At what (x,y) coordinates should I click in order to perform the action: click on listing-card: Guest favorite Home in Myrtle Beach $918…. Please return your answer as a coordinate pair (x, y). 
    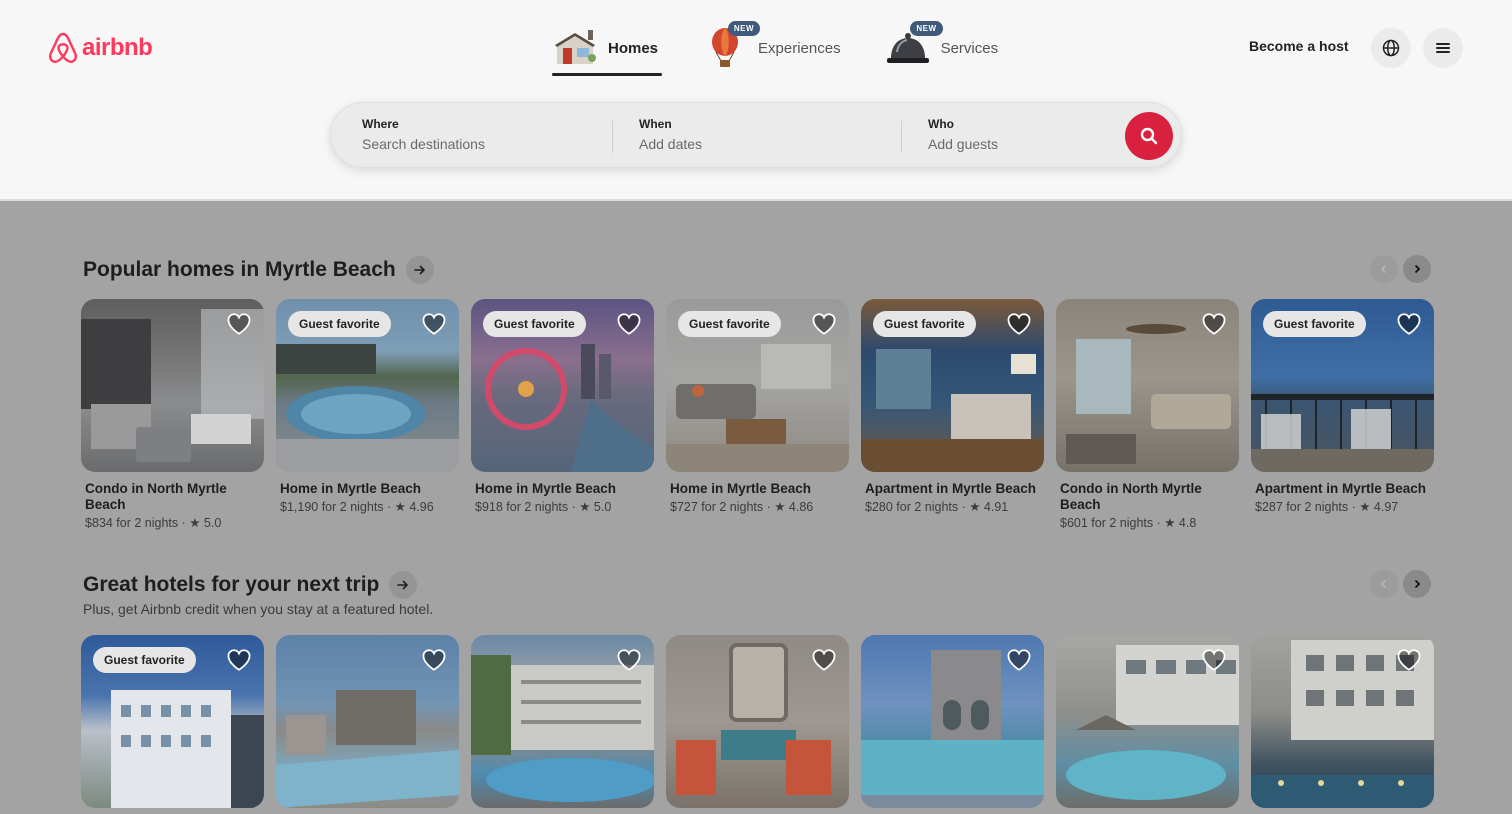
    Looking at the image, I should click on (562, 414).